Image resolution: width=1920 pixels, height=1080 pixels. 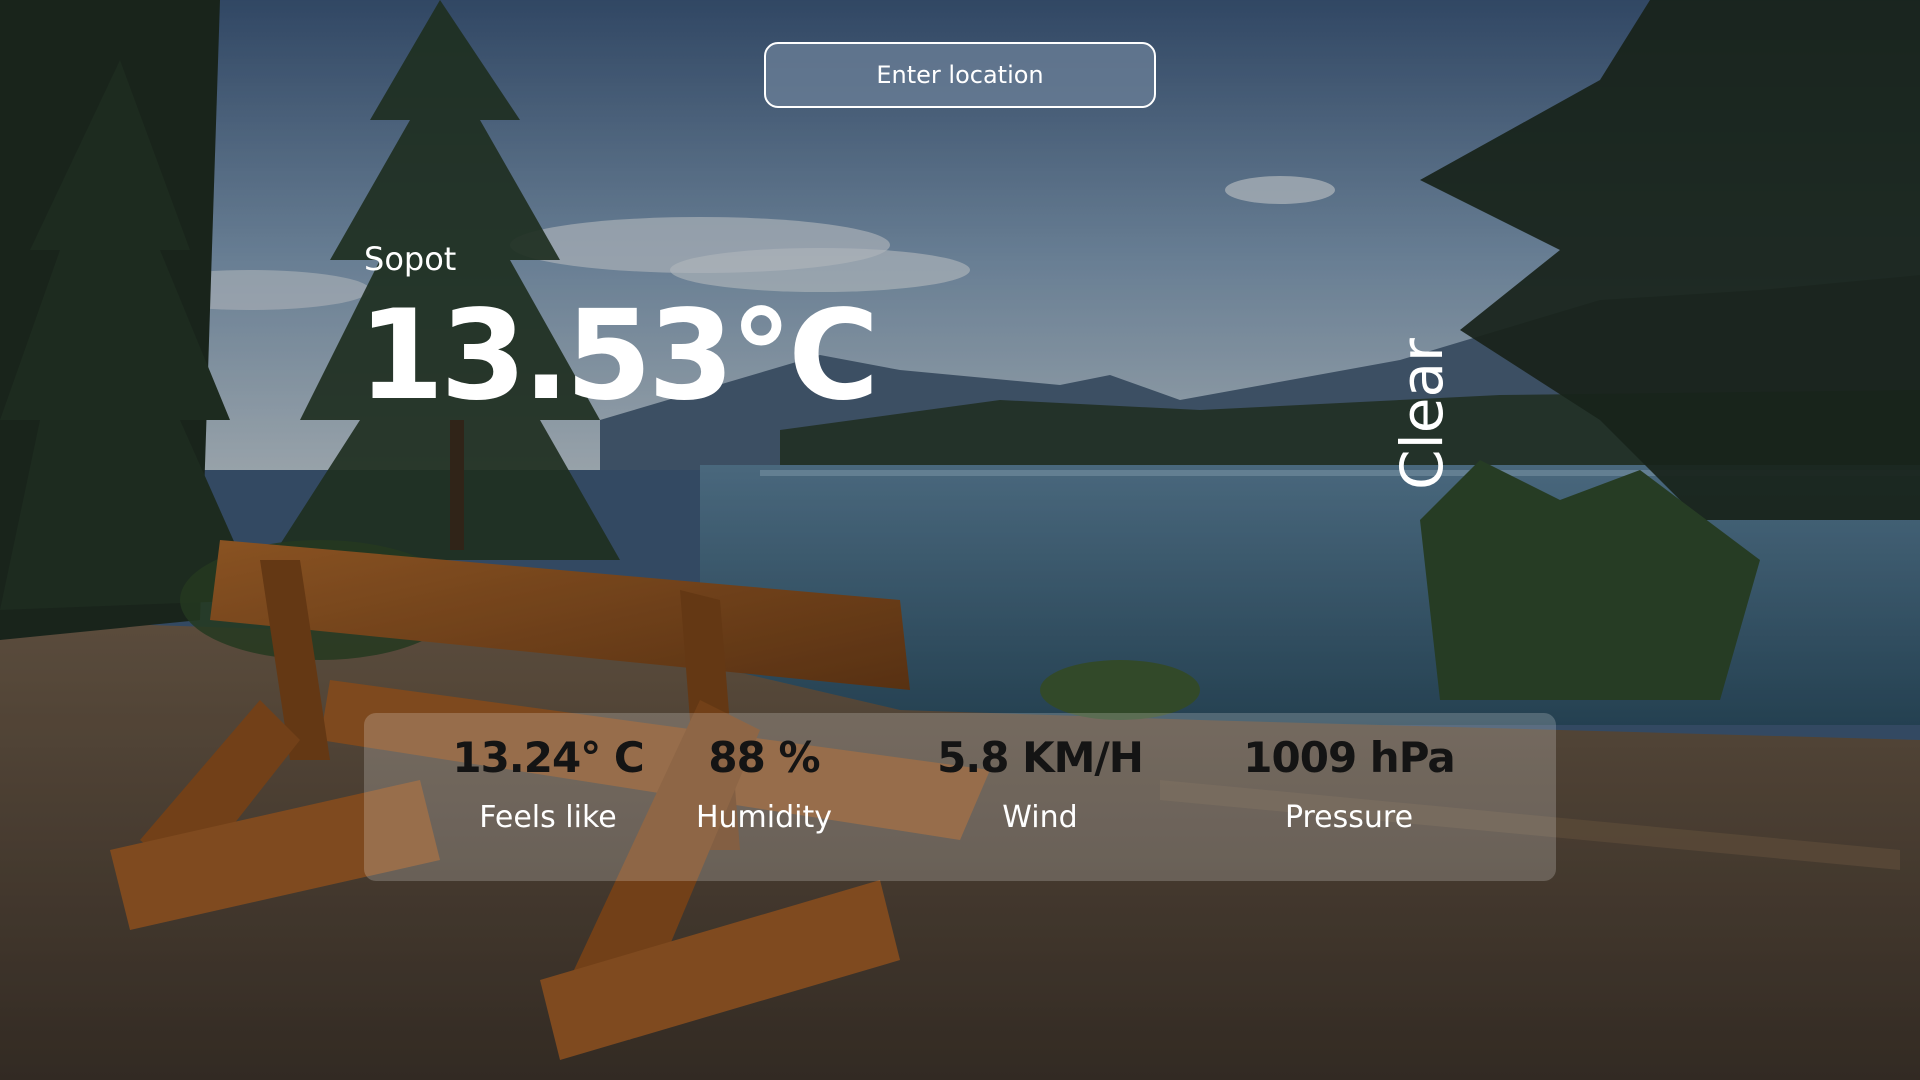 I want to click on weather-condition: Clear, so click(x=1422, y=414).